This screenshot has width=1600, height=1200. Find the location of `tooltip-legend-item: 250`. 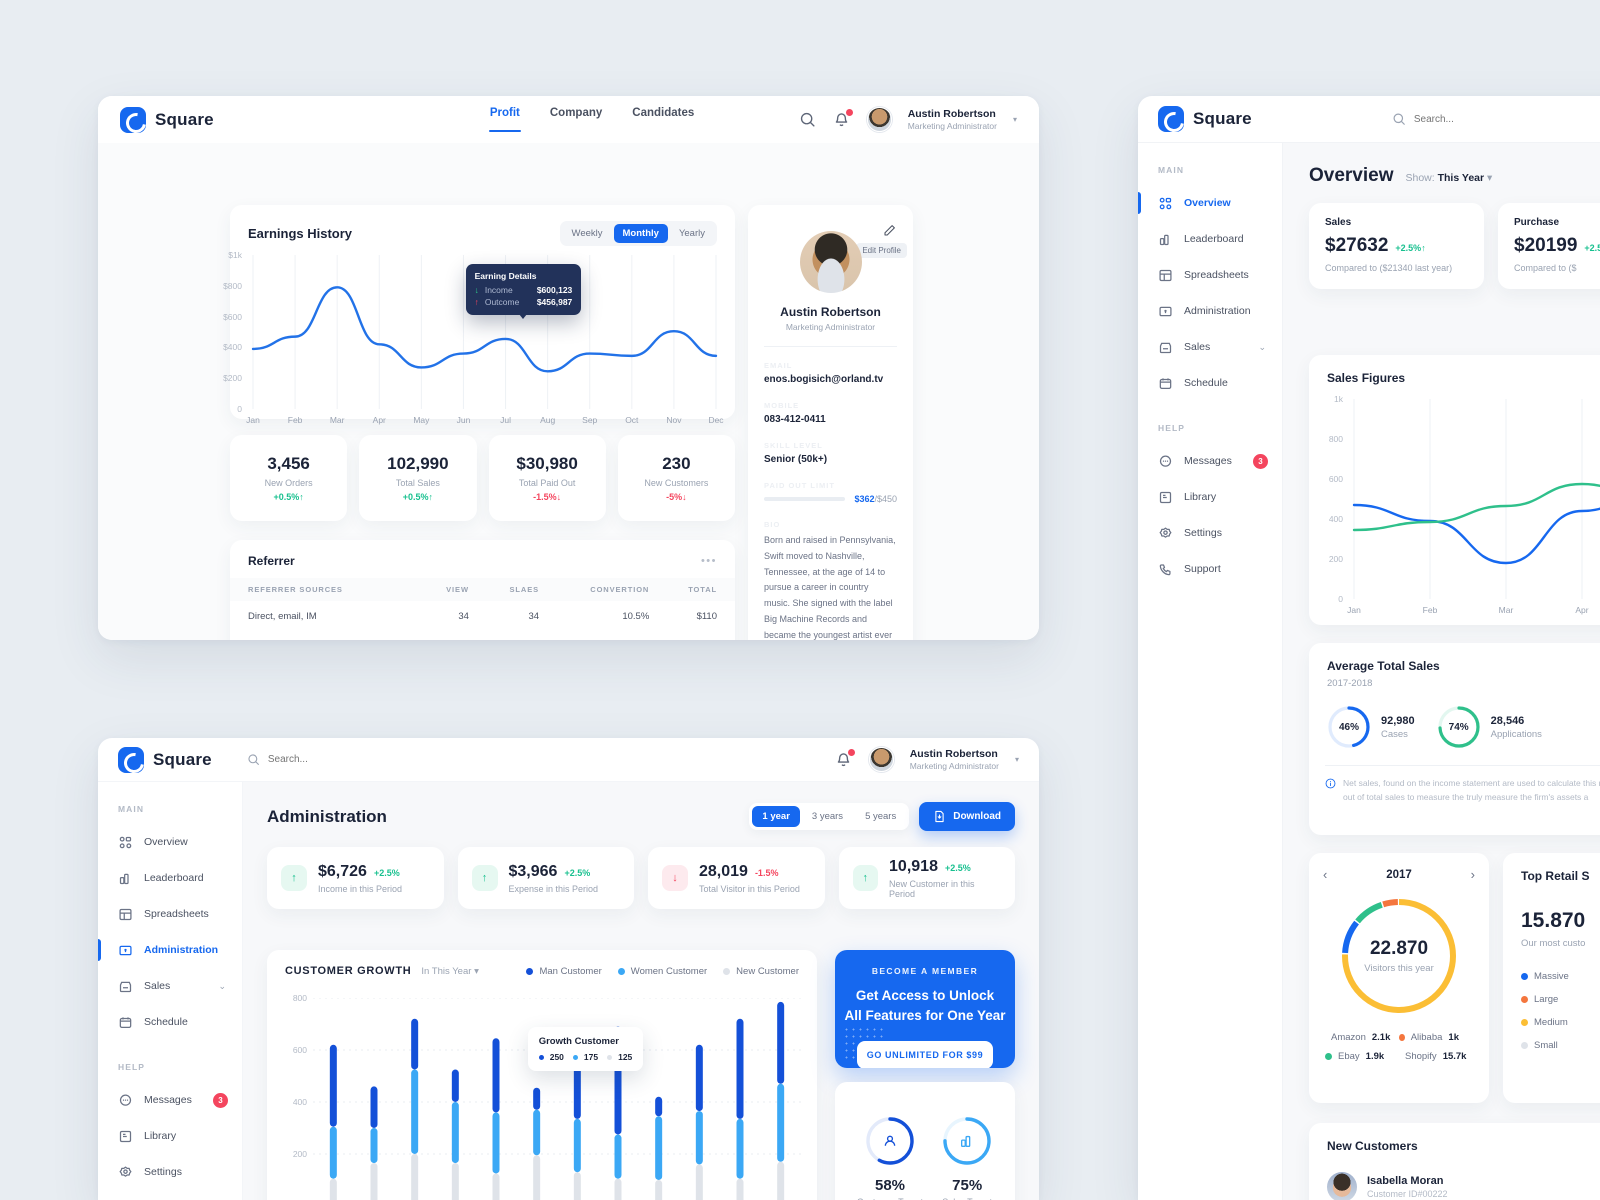

tooltip-legend-item: 250 is located at coordinates (551, 1057).